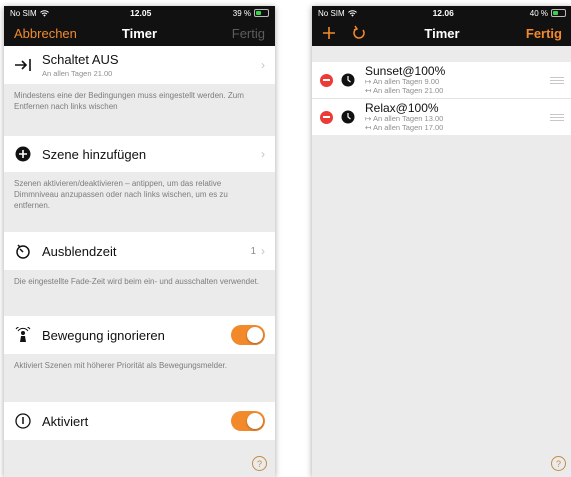 This screenshot has height=477, width=571. I want to click on refresh-icon, so click(359, 33).